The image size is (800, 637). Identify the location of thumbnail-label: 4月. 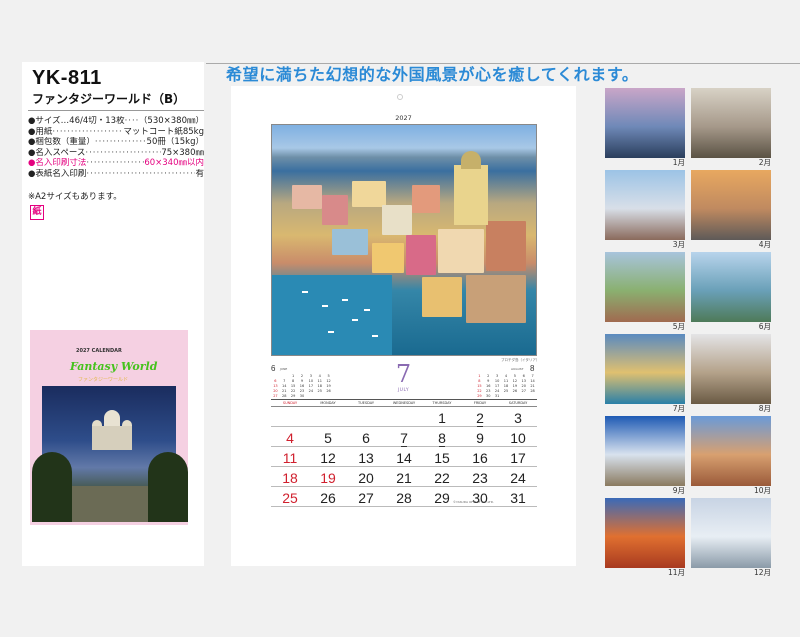
(764, 244).